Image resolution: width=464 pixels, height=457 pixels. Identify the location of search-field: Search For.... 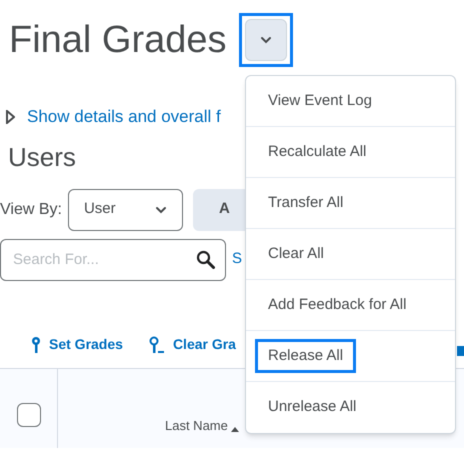
(113, 259).